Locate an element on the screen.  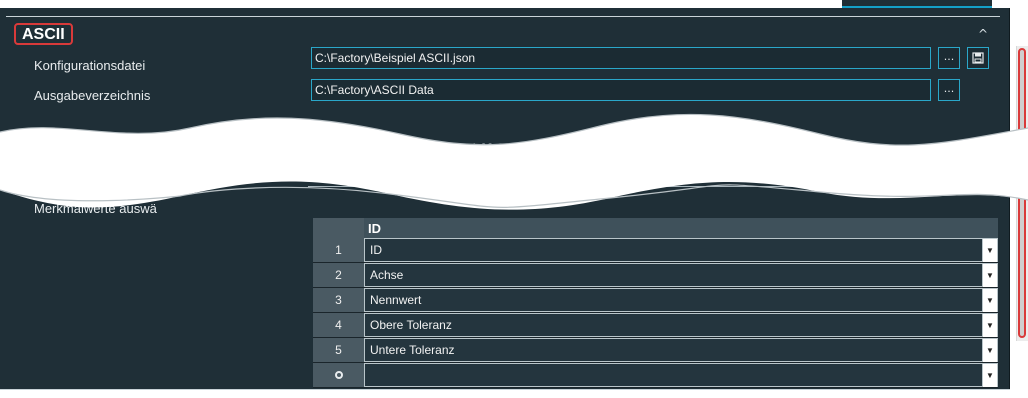
table-row: 1 ID ▼ is located at coordinates (655, 250).